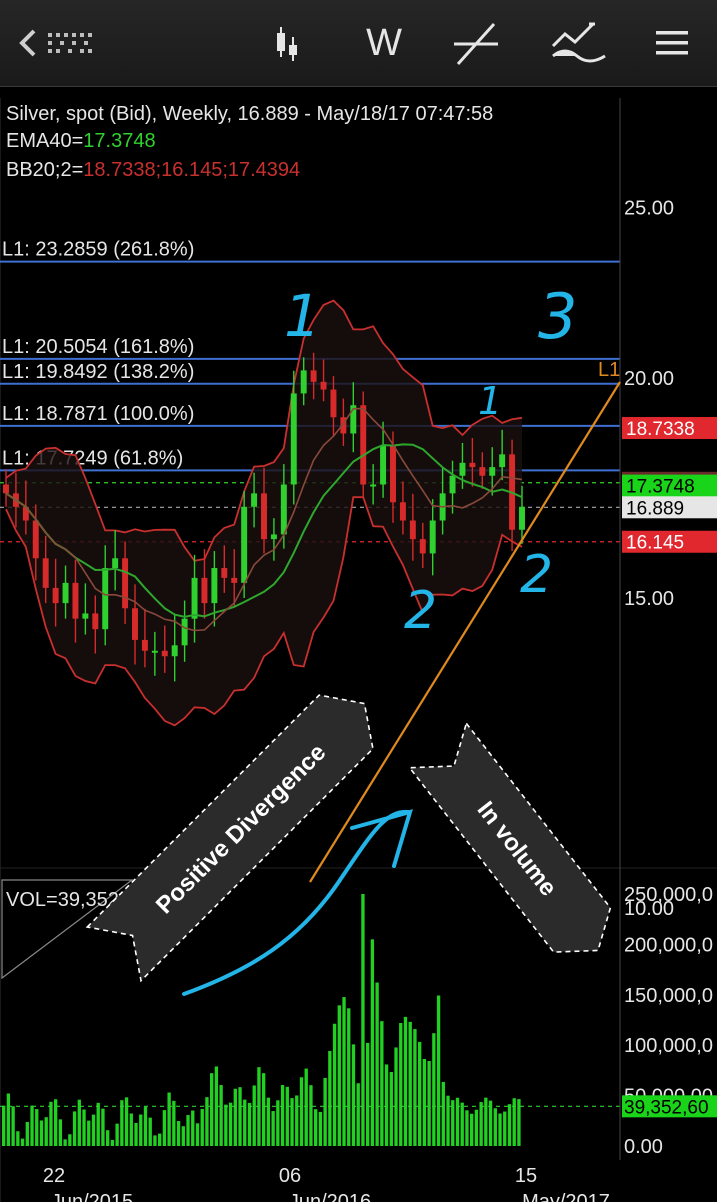  Describe the element at coordinates (54, 1176) in the screenshot. I see `time-label-1: 22` at that location.